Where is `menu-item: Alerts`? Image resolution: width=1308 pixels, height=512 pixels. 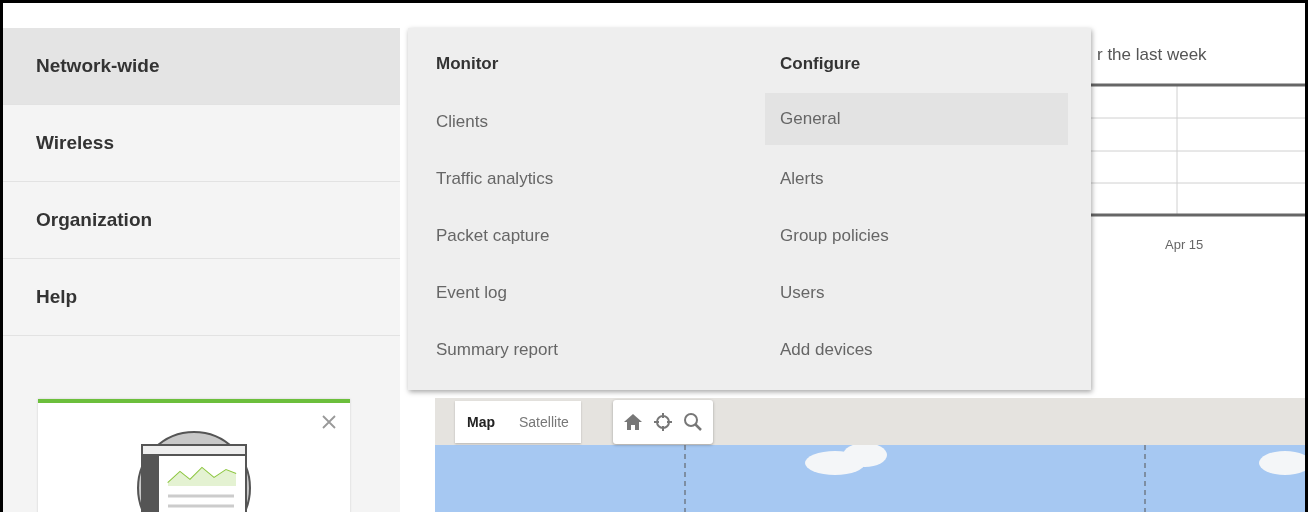 menu-item: Alerts is located at coordinates (916, 178).